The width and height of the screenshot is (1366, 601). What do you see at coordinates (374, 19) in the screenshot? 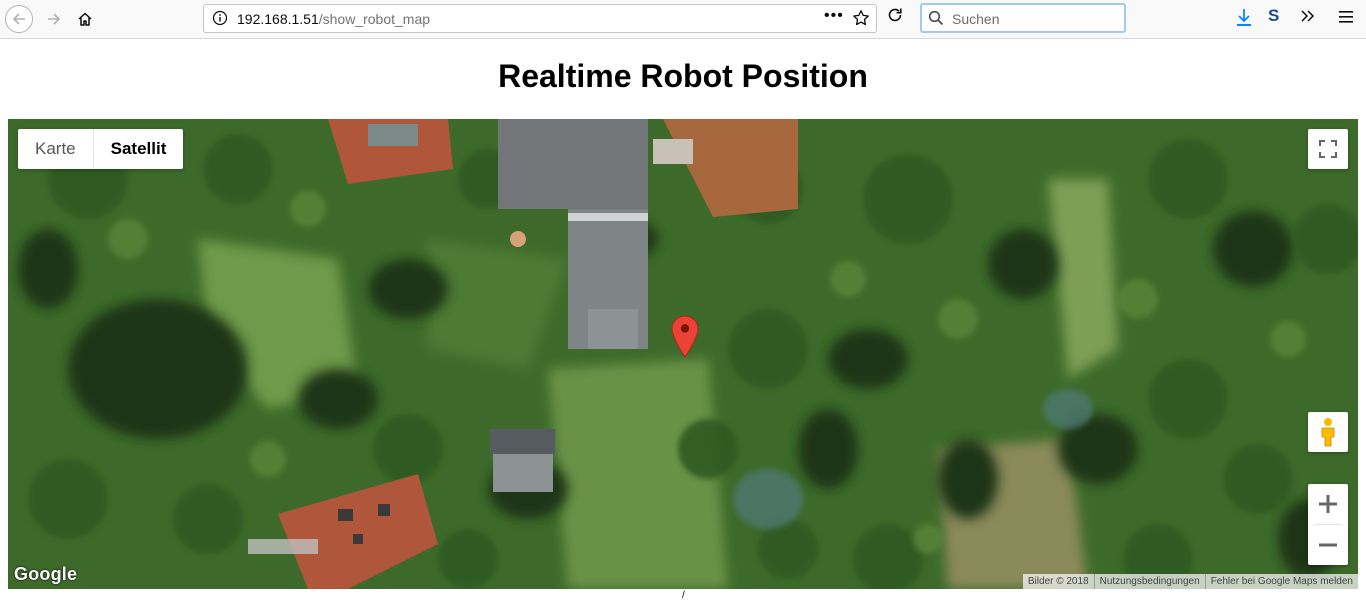
I see `url-path: /show_robot_map` at bounding box center [374, 19].